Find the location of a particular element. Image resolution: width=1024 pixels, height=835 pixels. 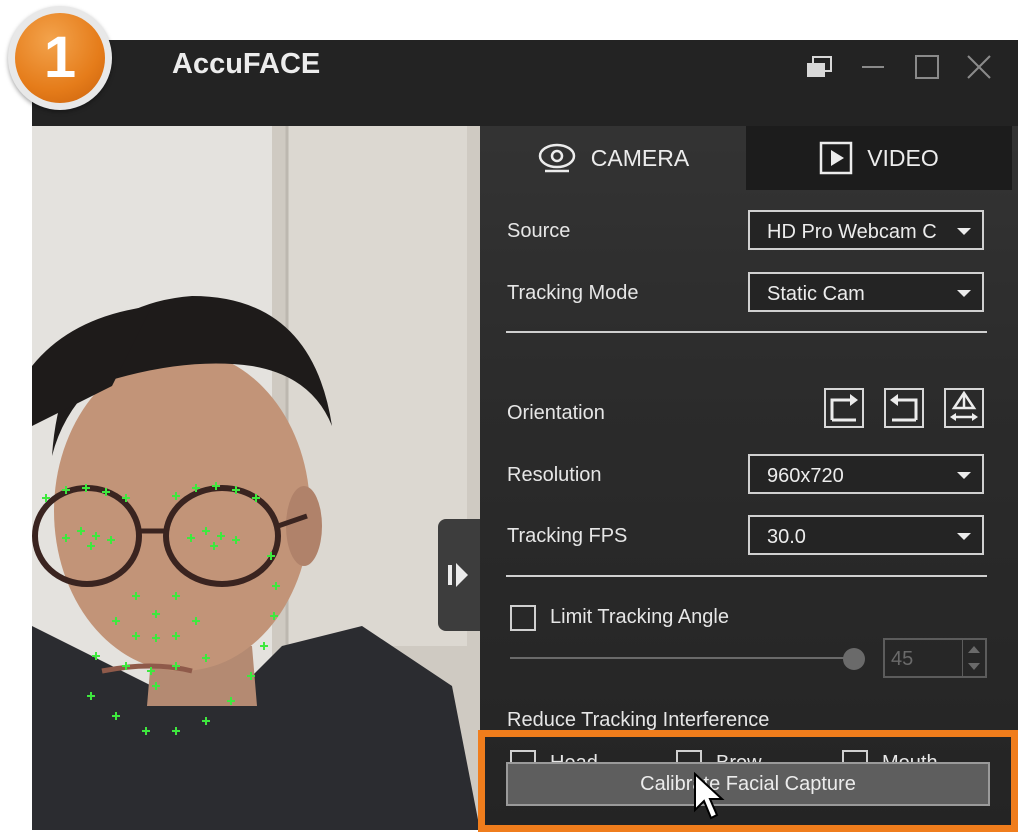

step-badge: 1 is located at coordinates (60, 58).